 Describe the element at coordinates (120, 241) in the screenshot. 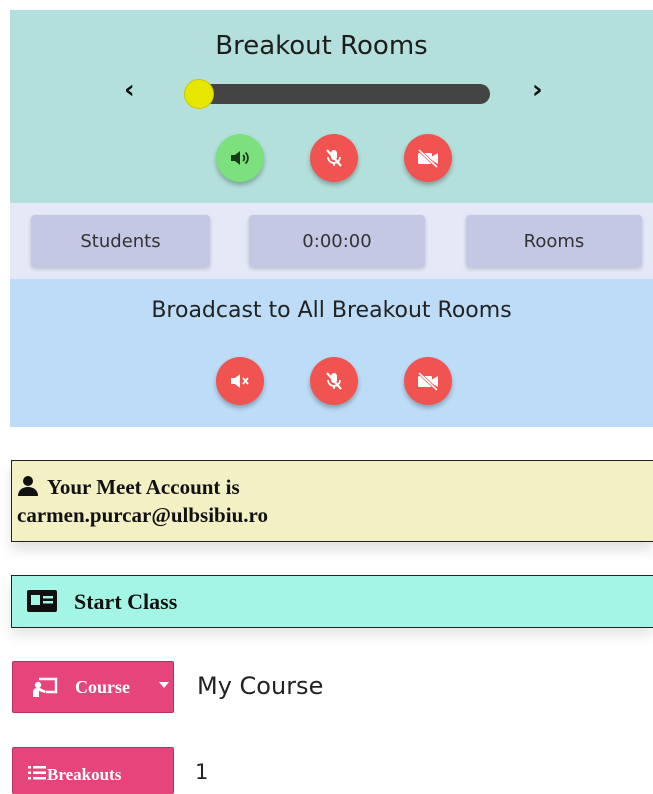

I see `students-button: Students` at that location.